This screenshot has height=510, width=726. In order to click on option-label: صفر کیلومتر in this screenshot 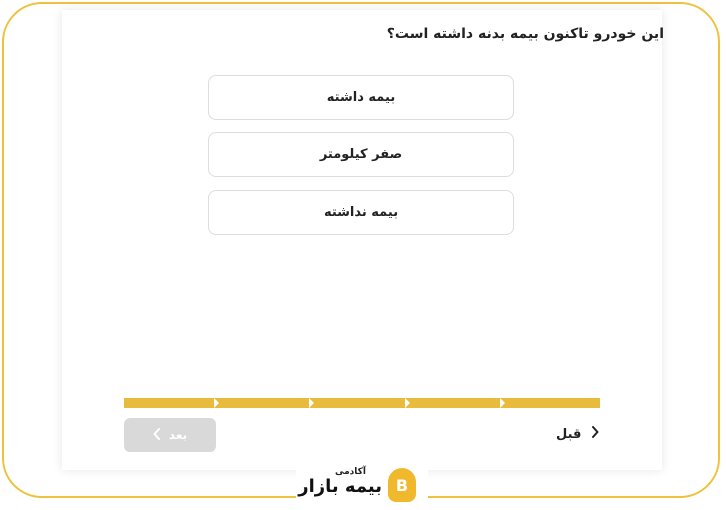, I will do `click(361, 154)`.